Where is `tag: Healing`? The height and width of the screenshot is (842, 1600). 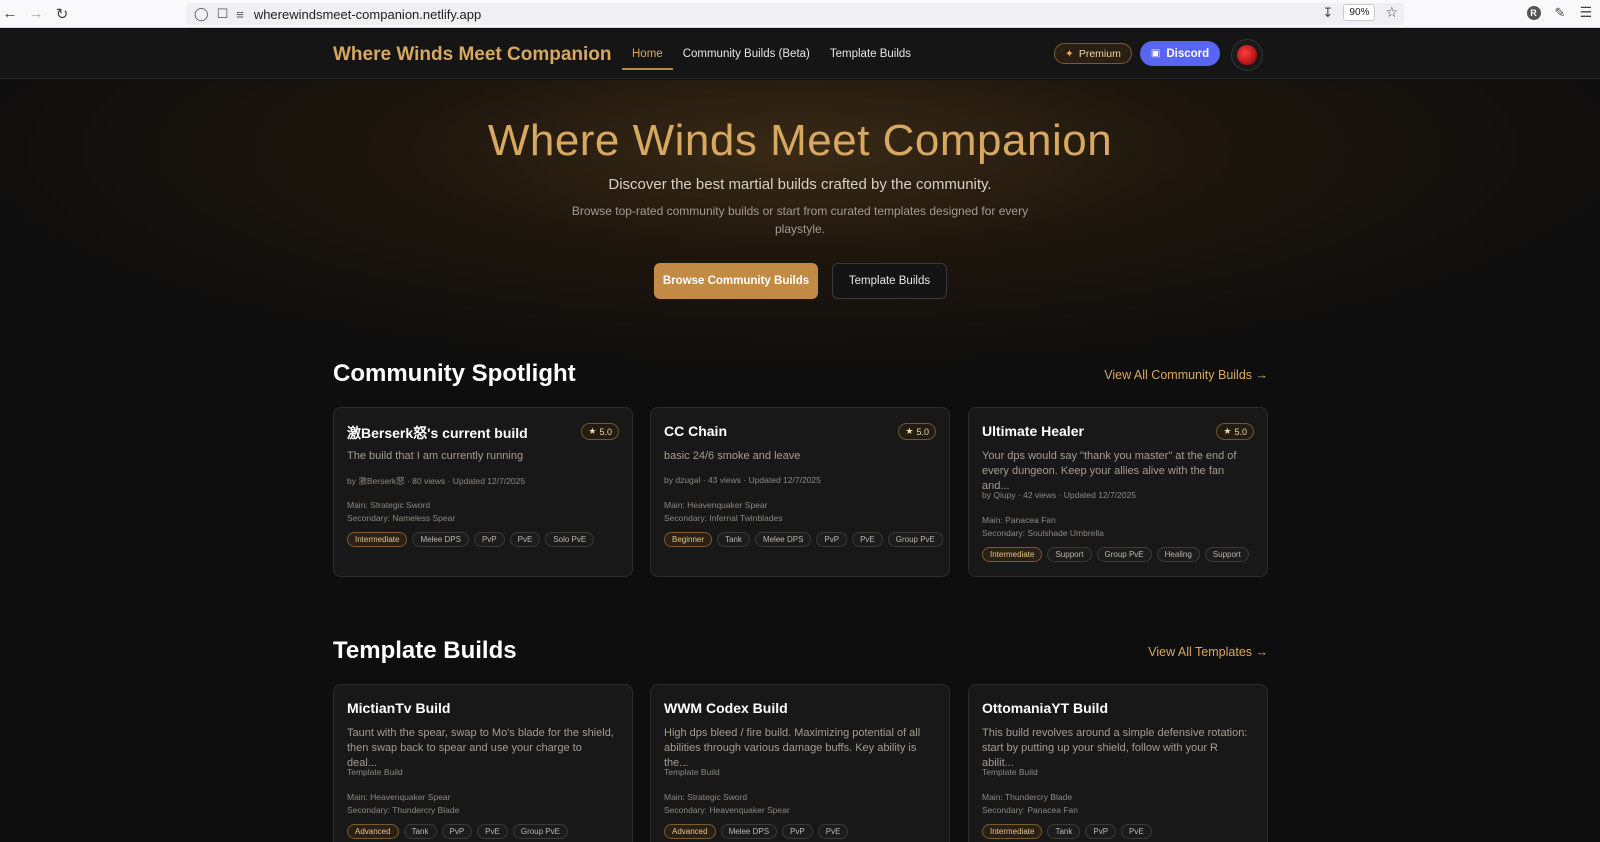
tag: Healing is located at coordinates (1178, 554).